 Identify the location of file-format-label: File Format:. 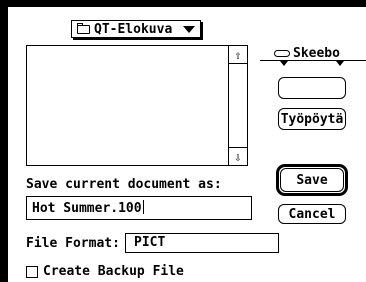
(73, 243).